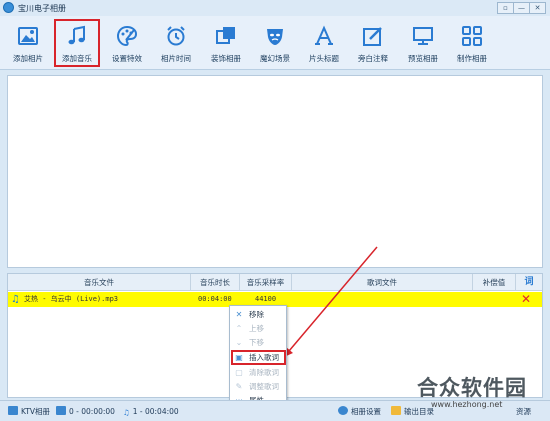 The image size is (550, 421). I want to click on album-settings-label: 相册设置, so click(366, 411).